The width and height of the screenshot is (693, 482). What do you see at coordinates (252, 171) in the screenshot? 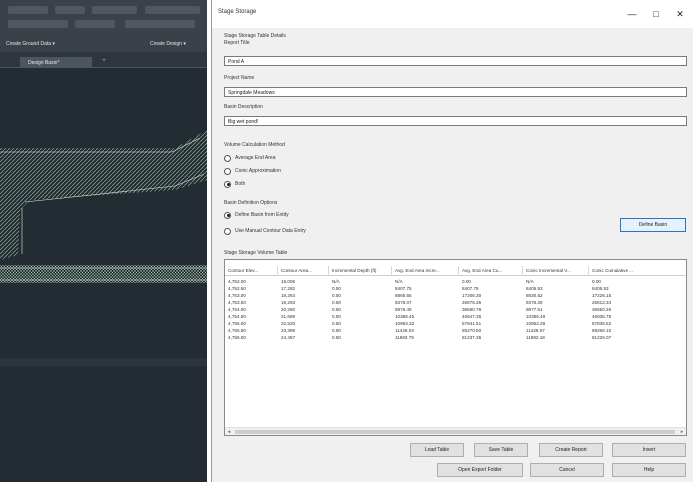
I see `radio-conic-approximation: Conic Approximation` at bounding box center [252, 171].